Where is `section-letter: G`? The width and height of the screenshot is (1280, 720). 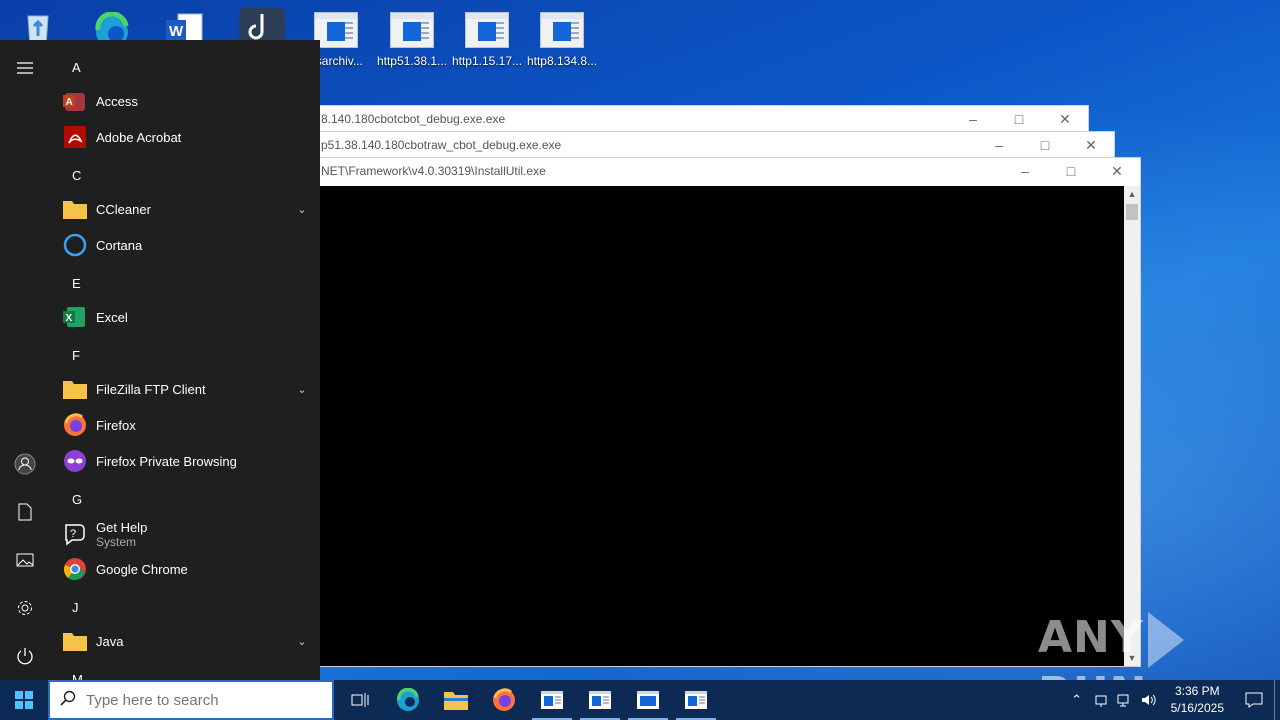 section-letter: G is located at coordinates (77, 499).